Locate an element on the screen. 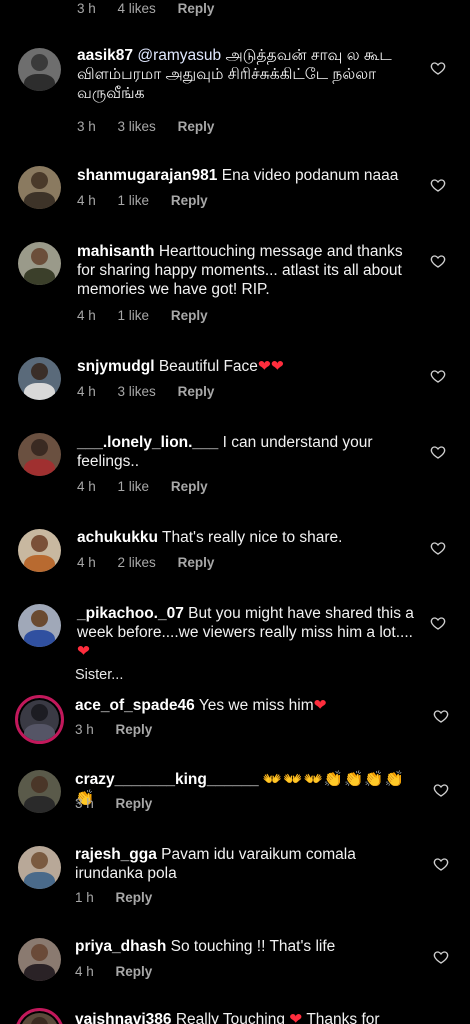  comment-body: Yes we miss him is located at coordinates (256, 705).